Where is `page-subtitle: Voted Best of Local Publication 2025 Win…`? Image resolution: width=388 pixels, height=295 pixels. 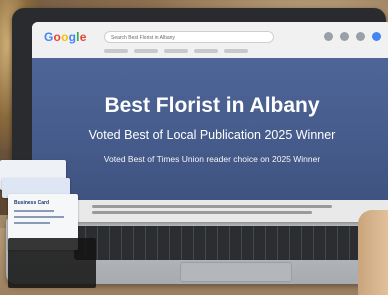 page-subtitle: Voted Best of Local Publication 2025 Win… is located at coordinates (212, 135).